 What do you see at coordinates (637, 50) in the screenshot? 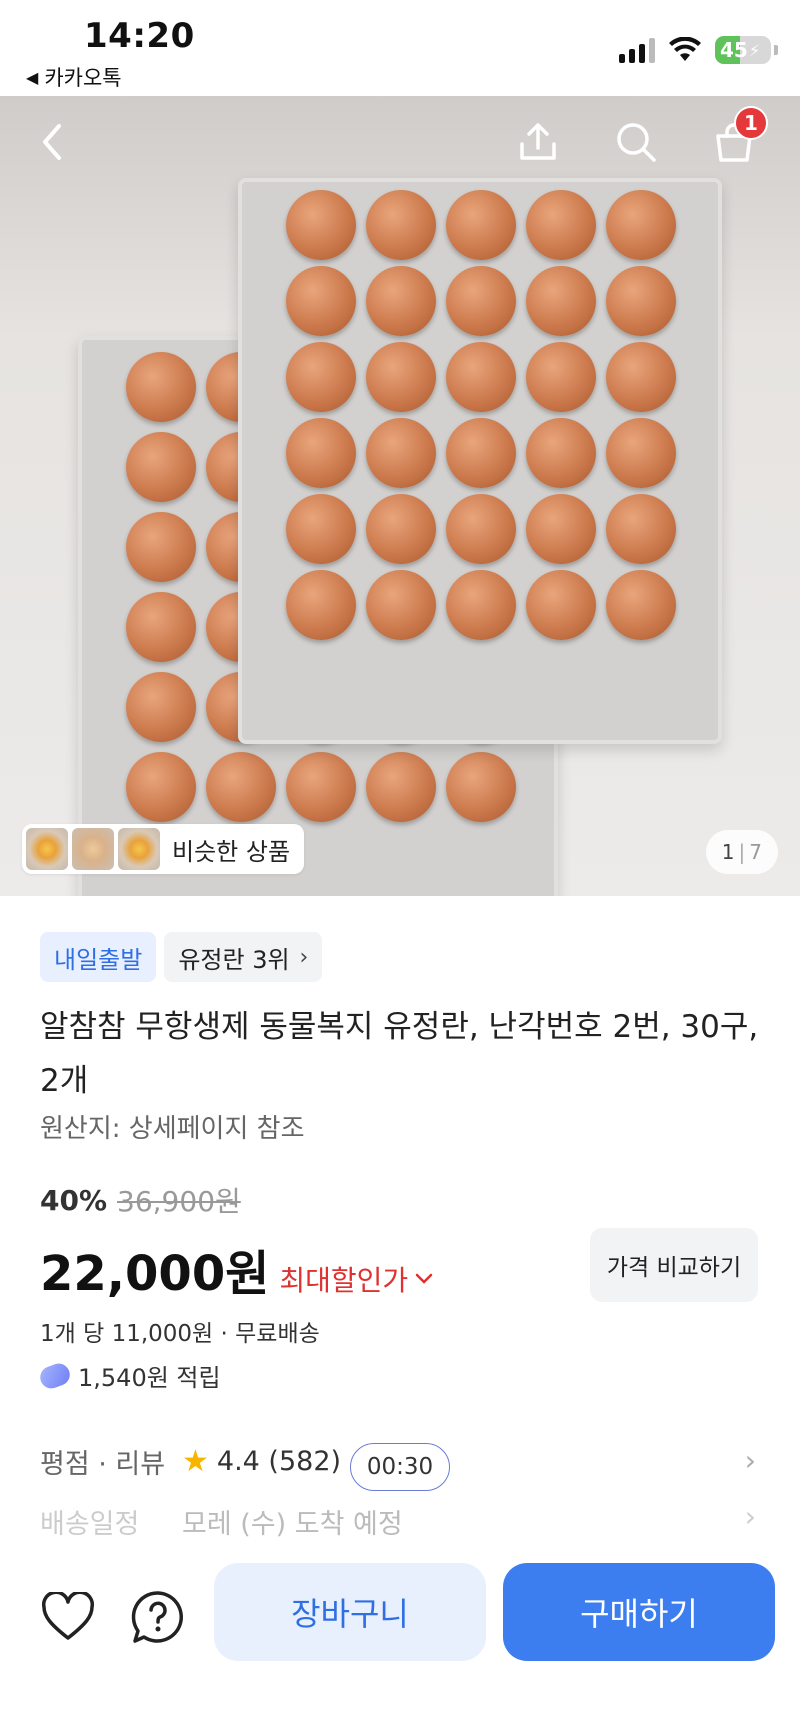
I see `cellular-signal-icon` at bounding box center [637, 50].